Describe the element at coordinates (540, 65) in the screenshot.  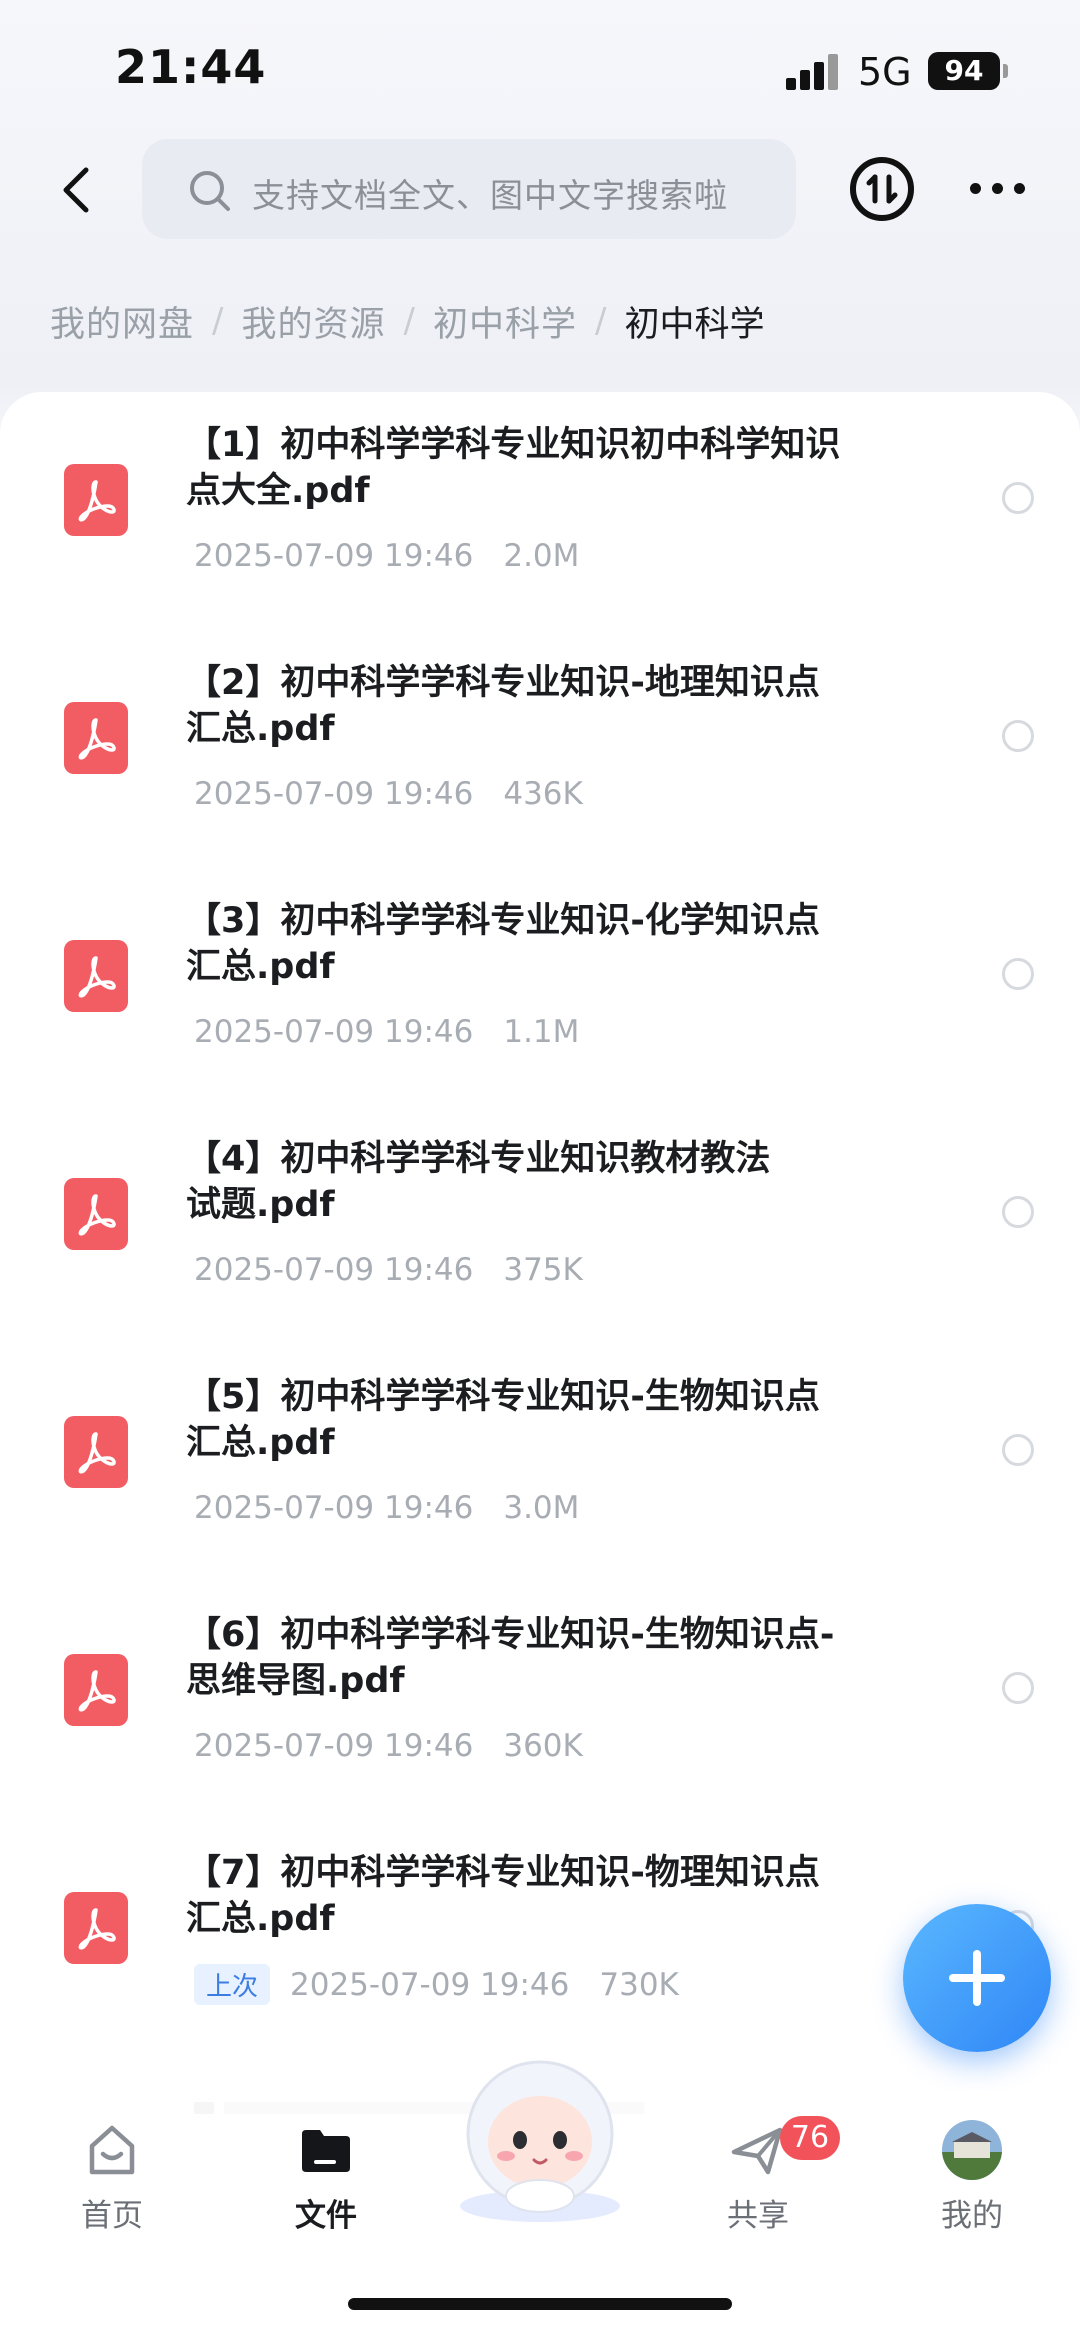
I see `status-bar: 21:44 5G 94` at that location.